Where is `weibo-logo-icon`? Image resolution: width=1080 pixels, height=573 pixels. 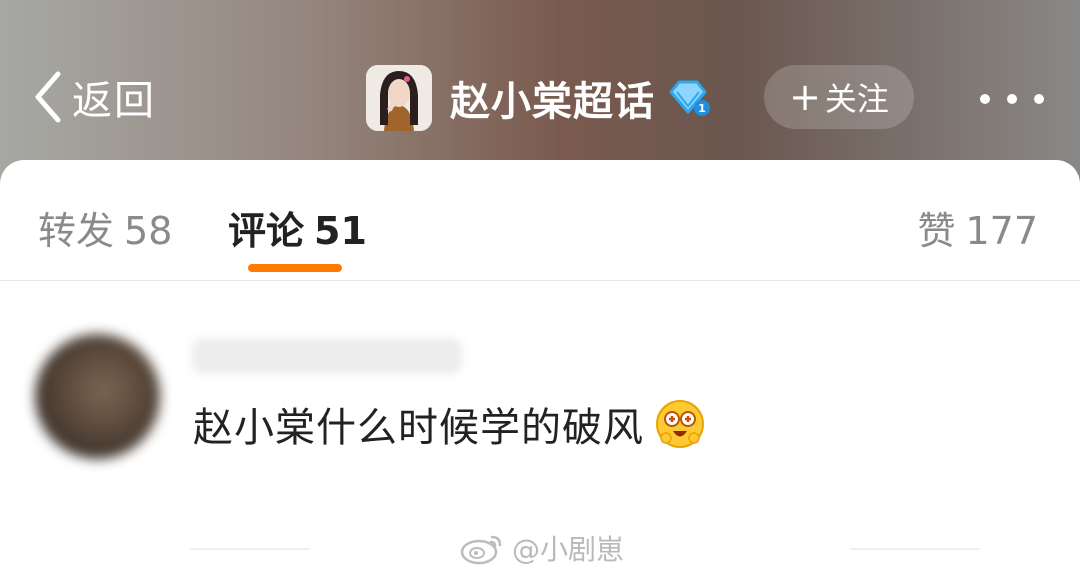 weibo-logo-icon is located at coordinates (481, 550).